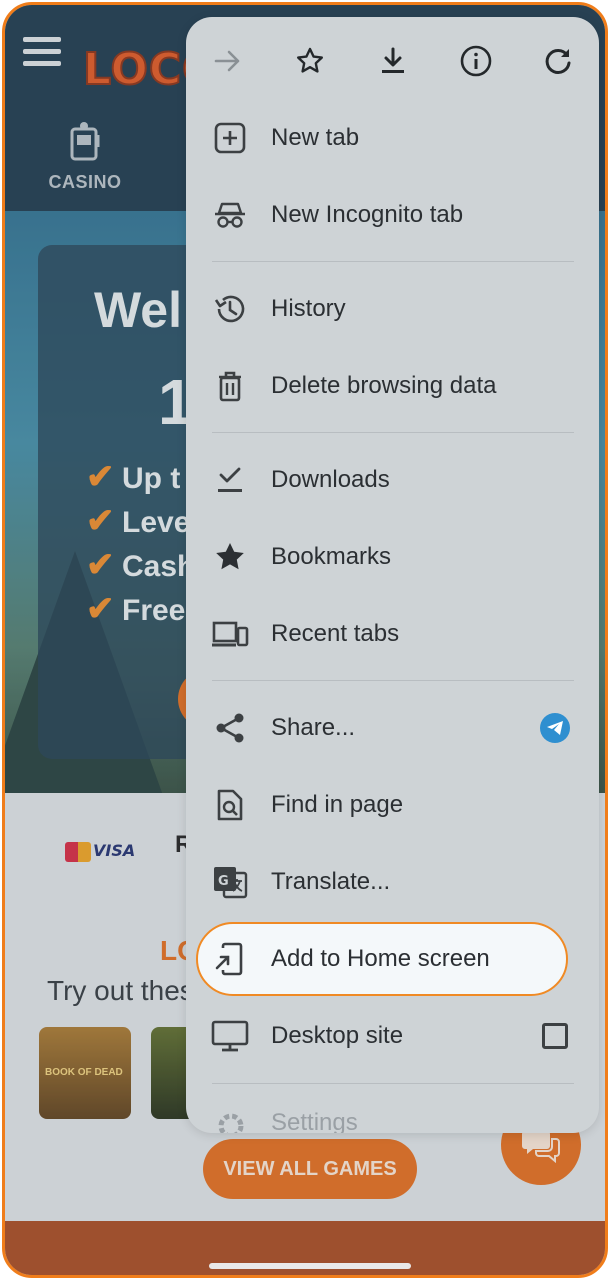 The height and width of the screenshot is (1280, 610). What do you see at coordinates (230, 882) in the screenshot?
I see `translate-icon: G` at bounding box center [230, 882].